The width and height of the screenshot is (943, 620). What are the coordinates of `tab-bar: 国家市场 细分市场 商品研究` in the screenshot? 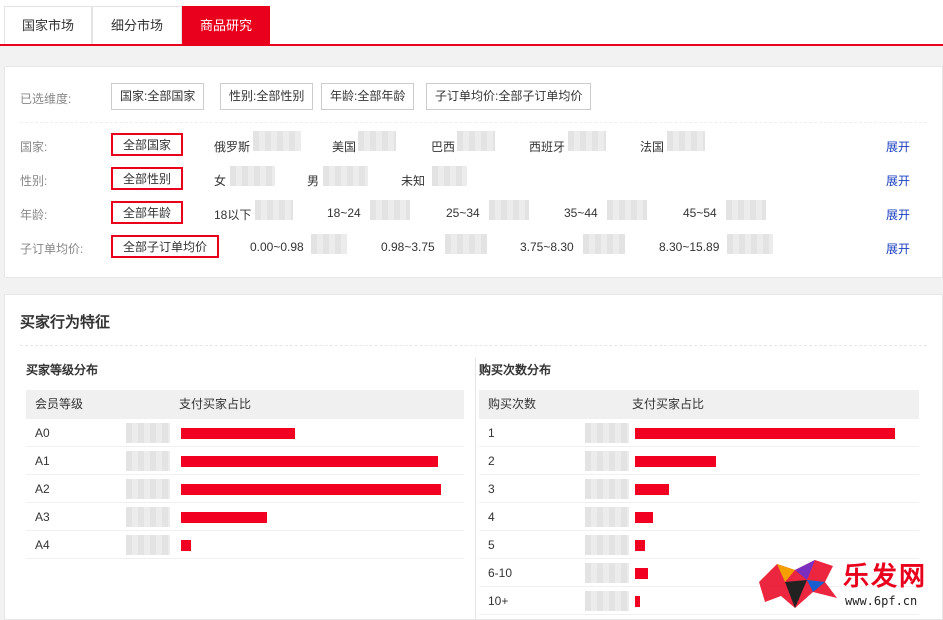 It's located at (471, 23).